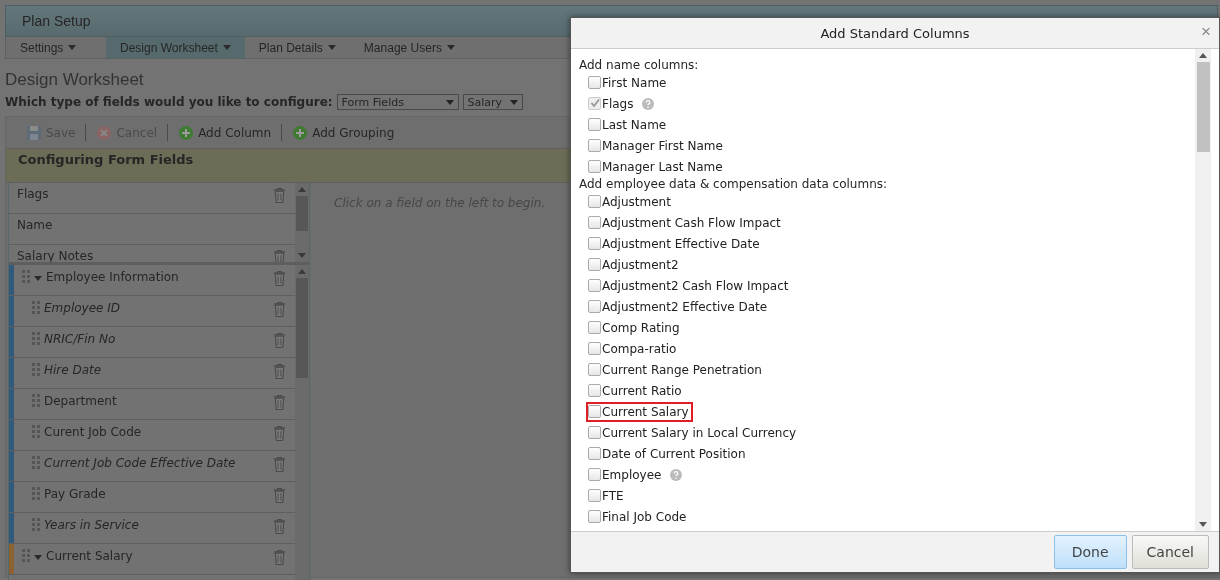 The height and width of the screenshot is (580, 1220). Describe the element at coordinates (152, 311) in the screenshot. I see `field-row: Employee ID` at that location.